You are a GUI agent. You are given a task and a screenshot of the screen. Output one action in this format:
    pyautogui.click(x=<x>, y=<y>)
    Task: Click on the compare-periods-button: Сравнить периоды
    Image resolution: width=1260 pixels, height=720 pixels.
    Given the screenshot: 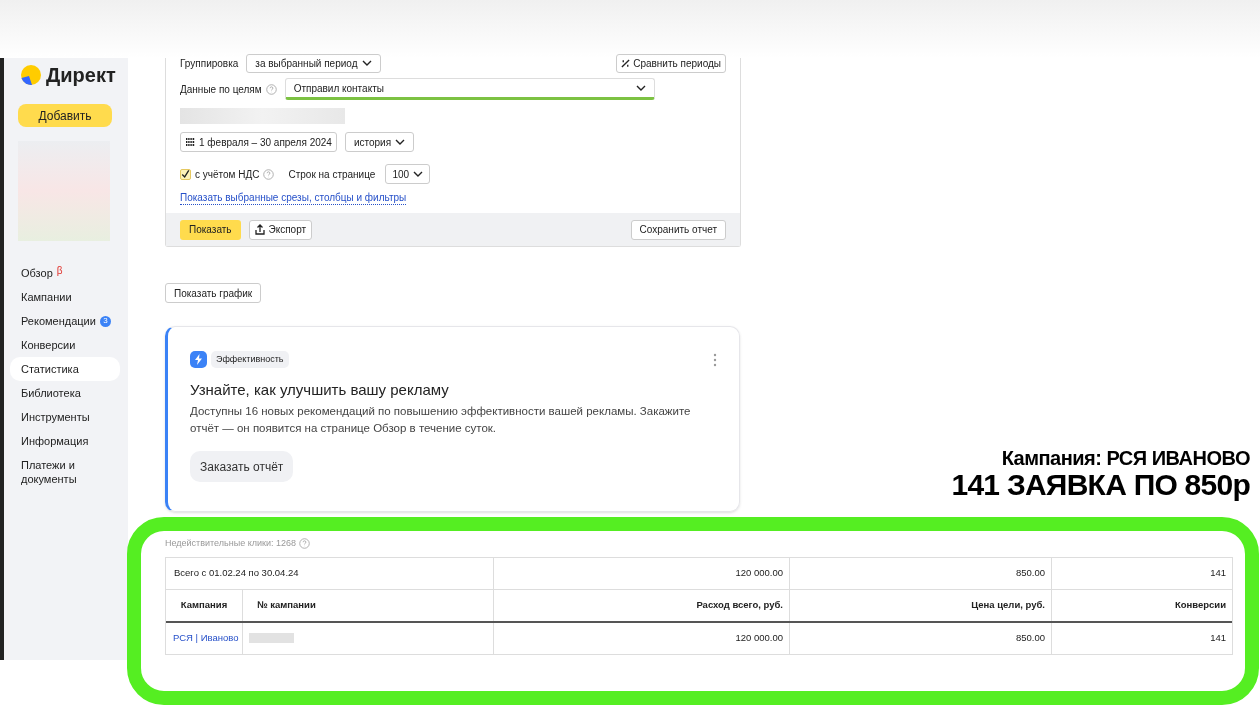 What is the action you would take?
    pyautogui.click(x=671, y=63)
    